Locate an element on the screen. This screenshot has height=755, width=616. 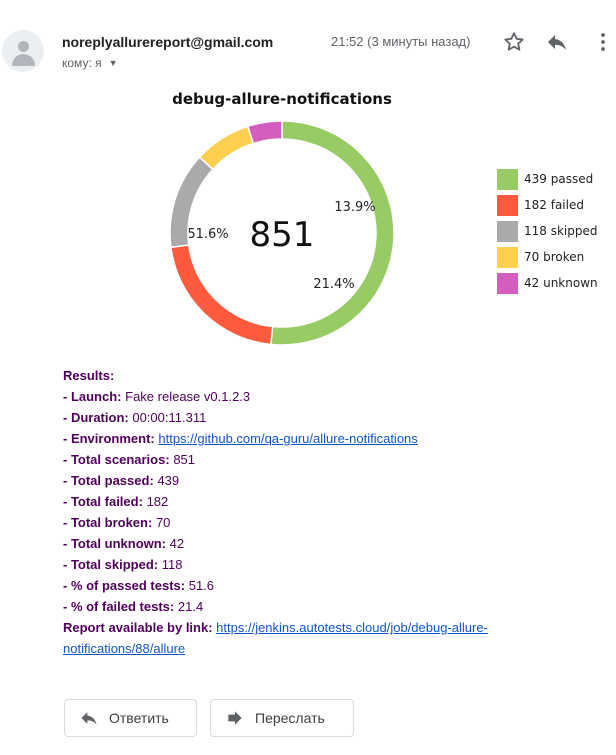
pct-failed-line: - % of failed tests: 21.4 is located at coordinates (333, 606).